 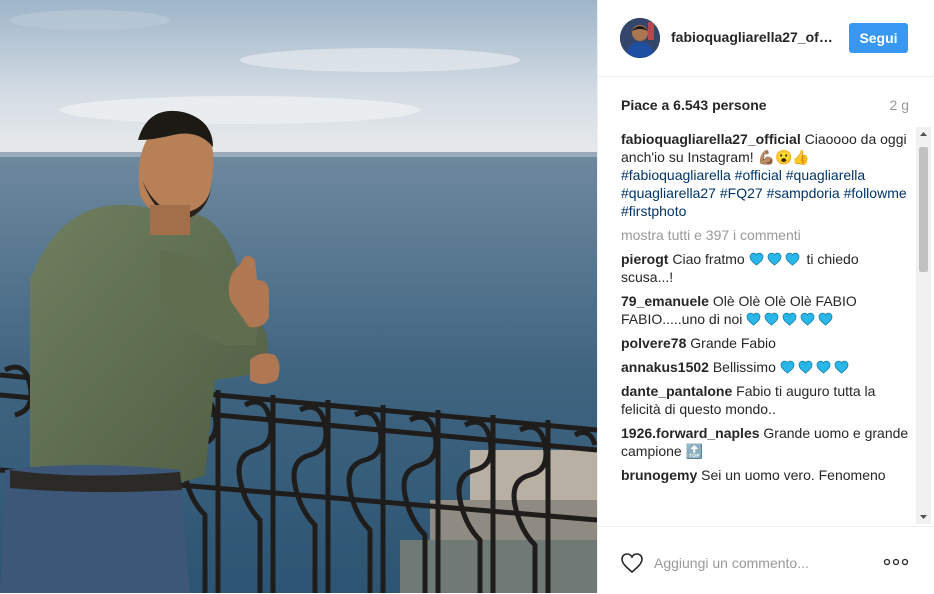 What do you see at coordinates (676, 175) in the screenshot?
I see `hashtag: #fabioquagliarella` at bounding box center [676, 175].